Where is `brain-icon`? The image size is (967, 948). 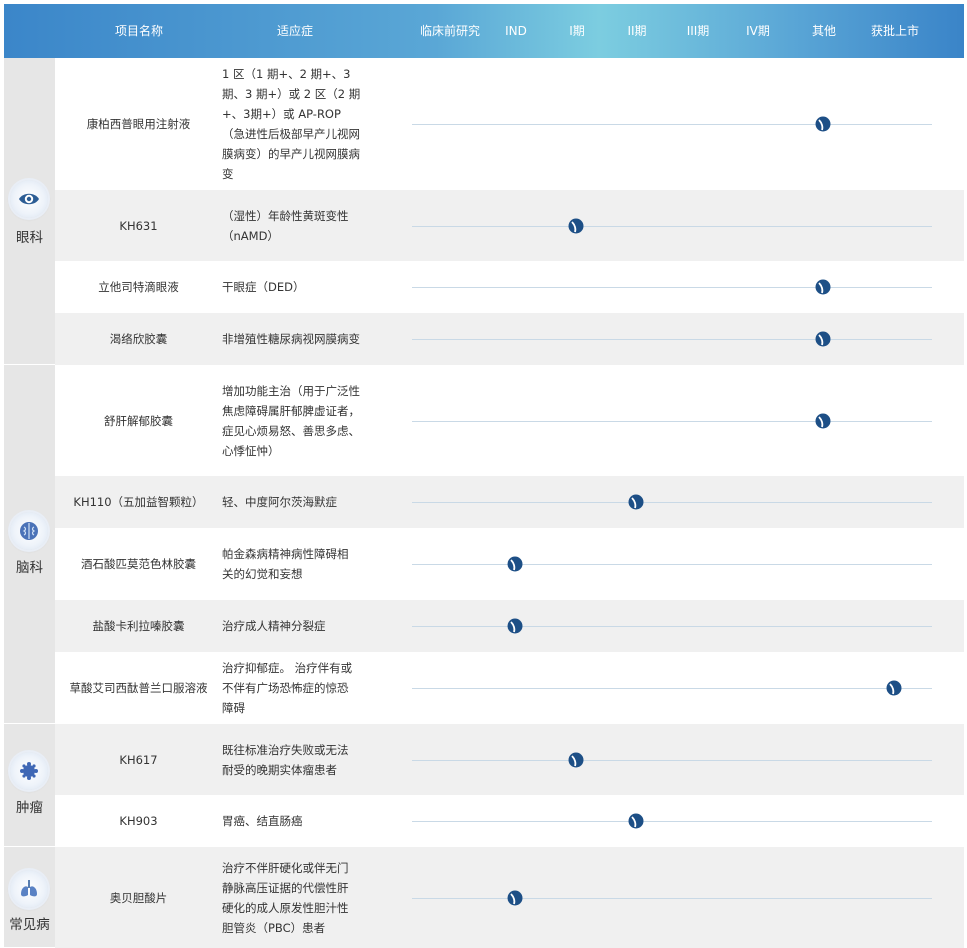 brain-icon is located at coordinates (29, 531).